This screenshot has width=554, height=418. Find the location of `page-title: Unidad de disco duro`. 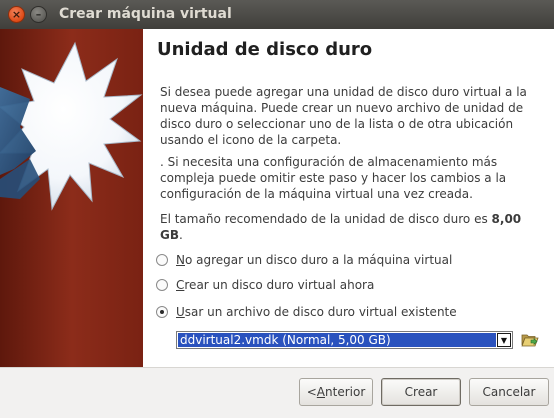

page-title: Unidad de disco duro is located at coordinates (265, 49).